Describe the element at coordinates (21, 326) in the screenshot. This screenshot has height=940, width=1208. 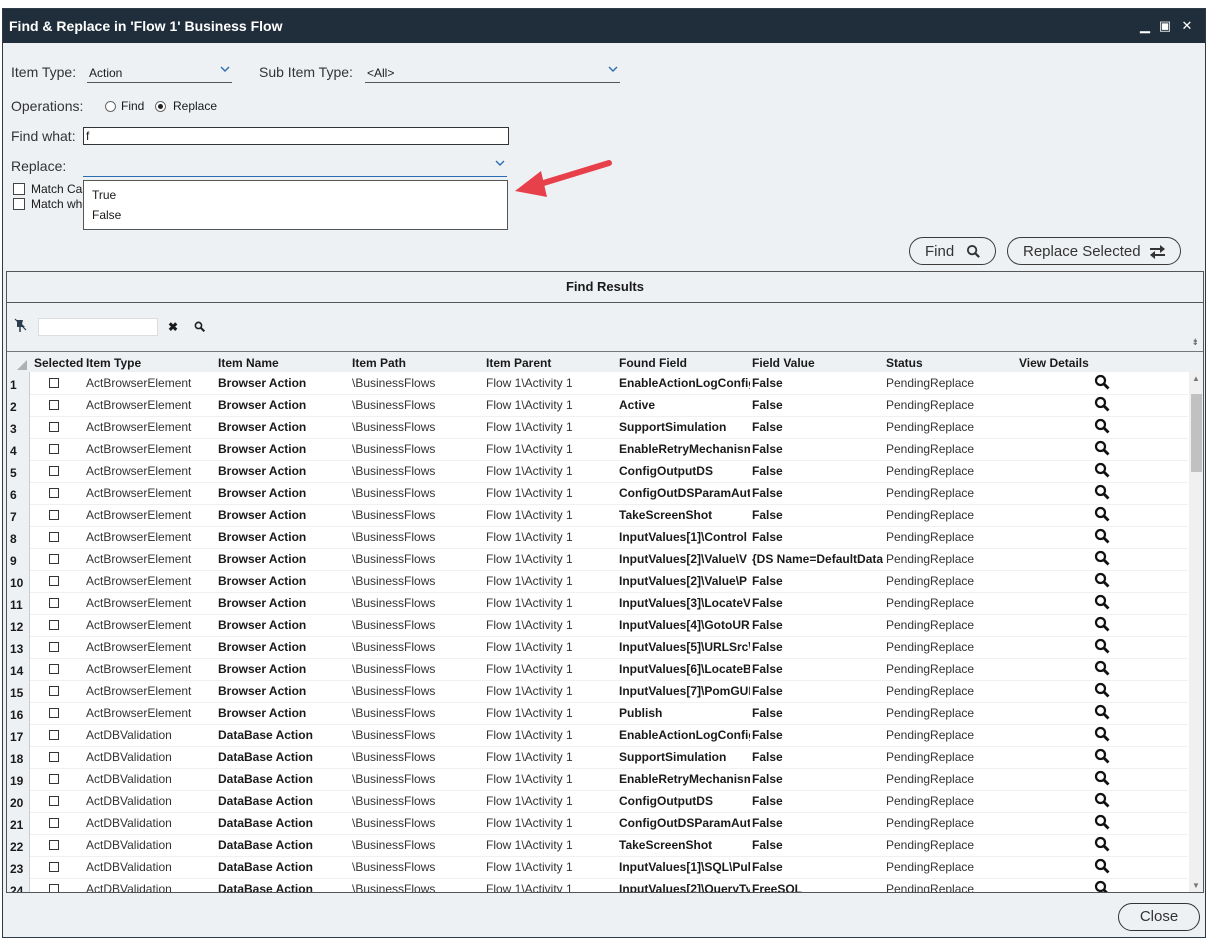
I see `pin-icon` at that location.